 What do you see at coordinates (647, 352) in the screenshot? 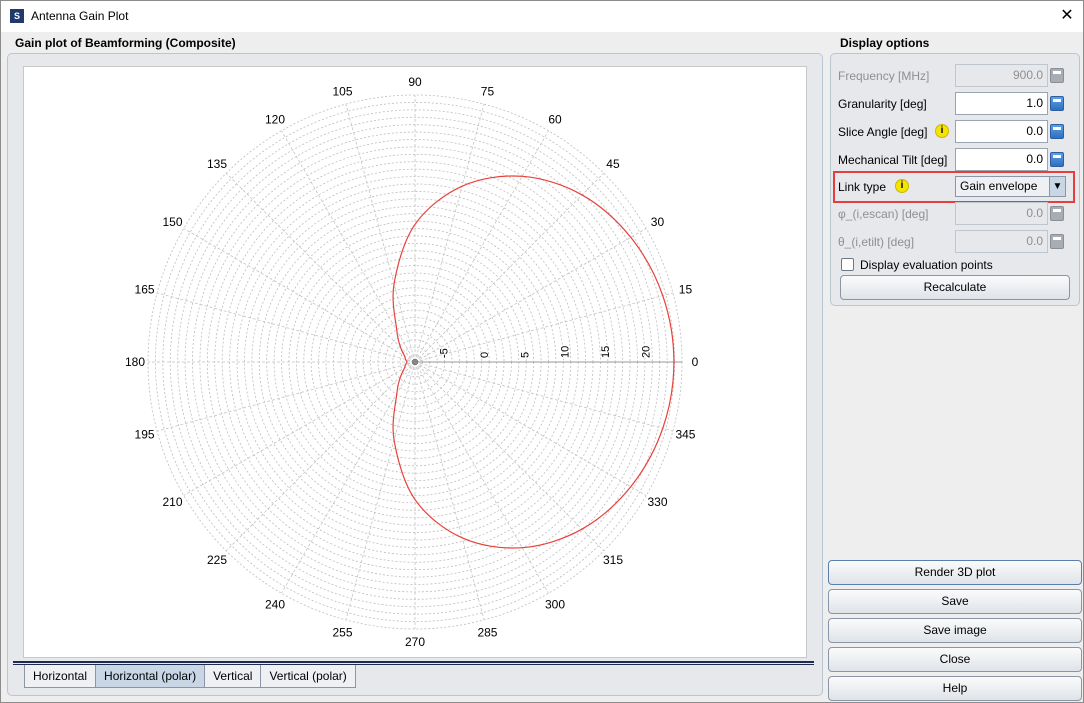
I see `radial-tick-label: 20` at bounding box center [647, 352].